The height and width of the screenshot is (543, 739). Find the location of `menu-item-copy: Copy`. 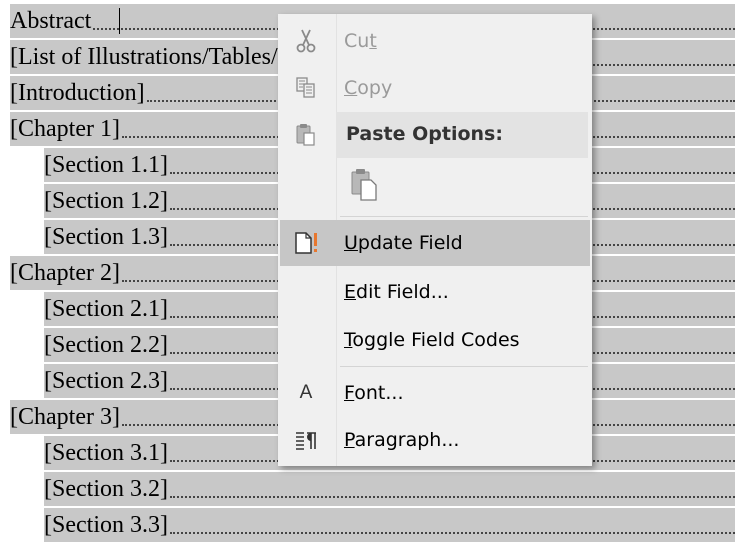

menu-item-copy: Copy is located at coordinates (435, 88).